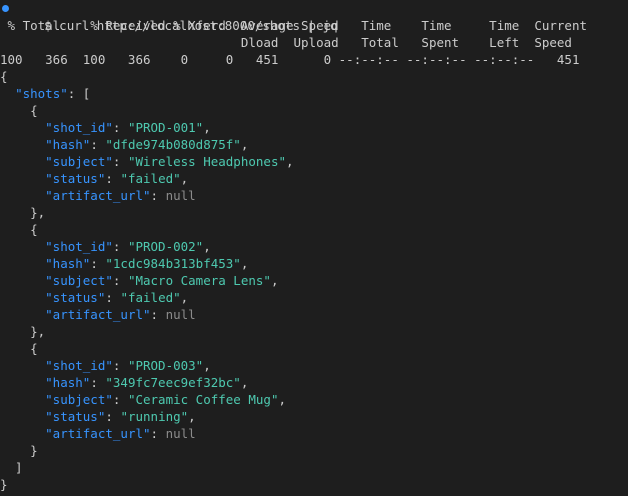 The height and width of the screenshot is (496, 628). I want to click on json-value: "PROD-003", so click(165, 365).